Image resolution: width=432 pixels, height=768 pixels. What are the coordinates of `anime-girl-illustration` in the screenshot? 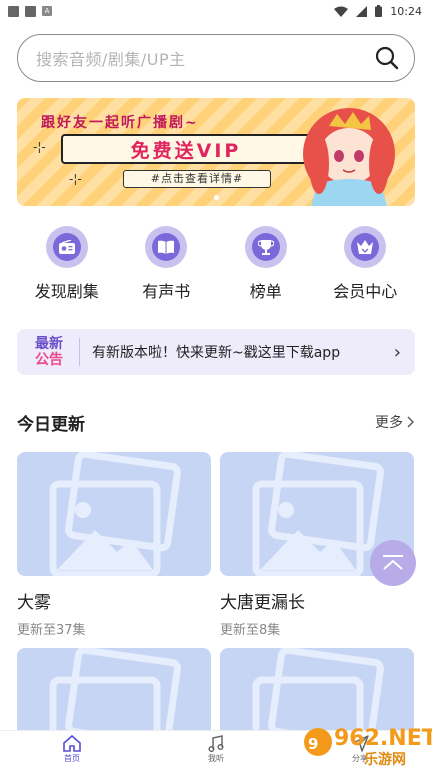 It's located at (349, 157).